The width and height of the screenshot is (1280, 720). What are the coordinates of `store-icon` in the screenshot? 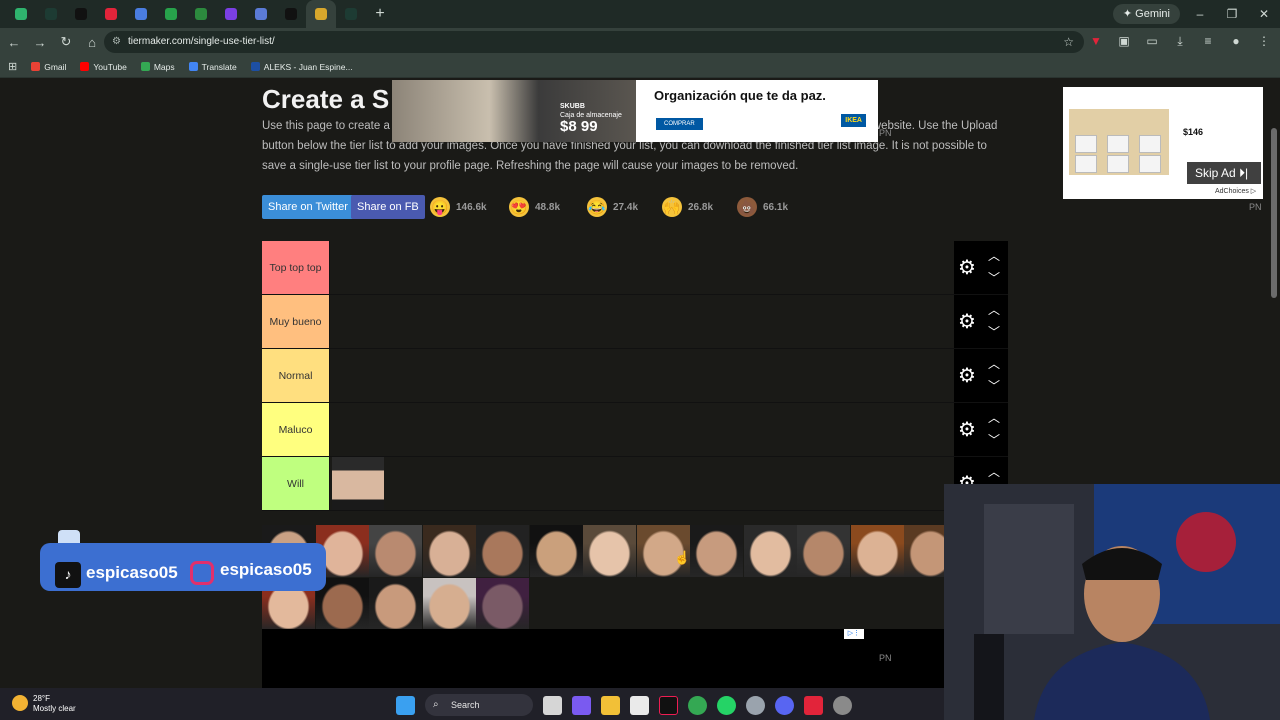 It's located at (639, 705).